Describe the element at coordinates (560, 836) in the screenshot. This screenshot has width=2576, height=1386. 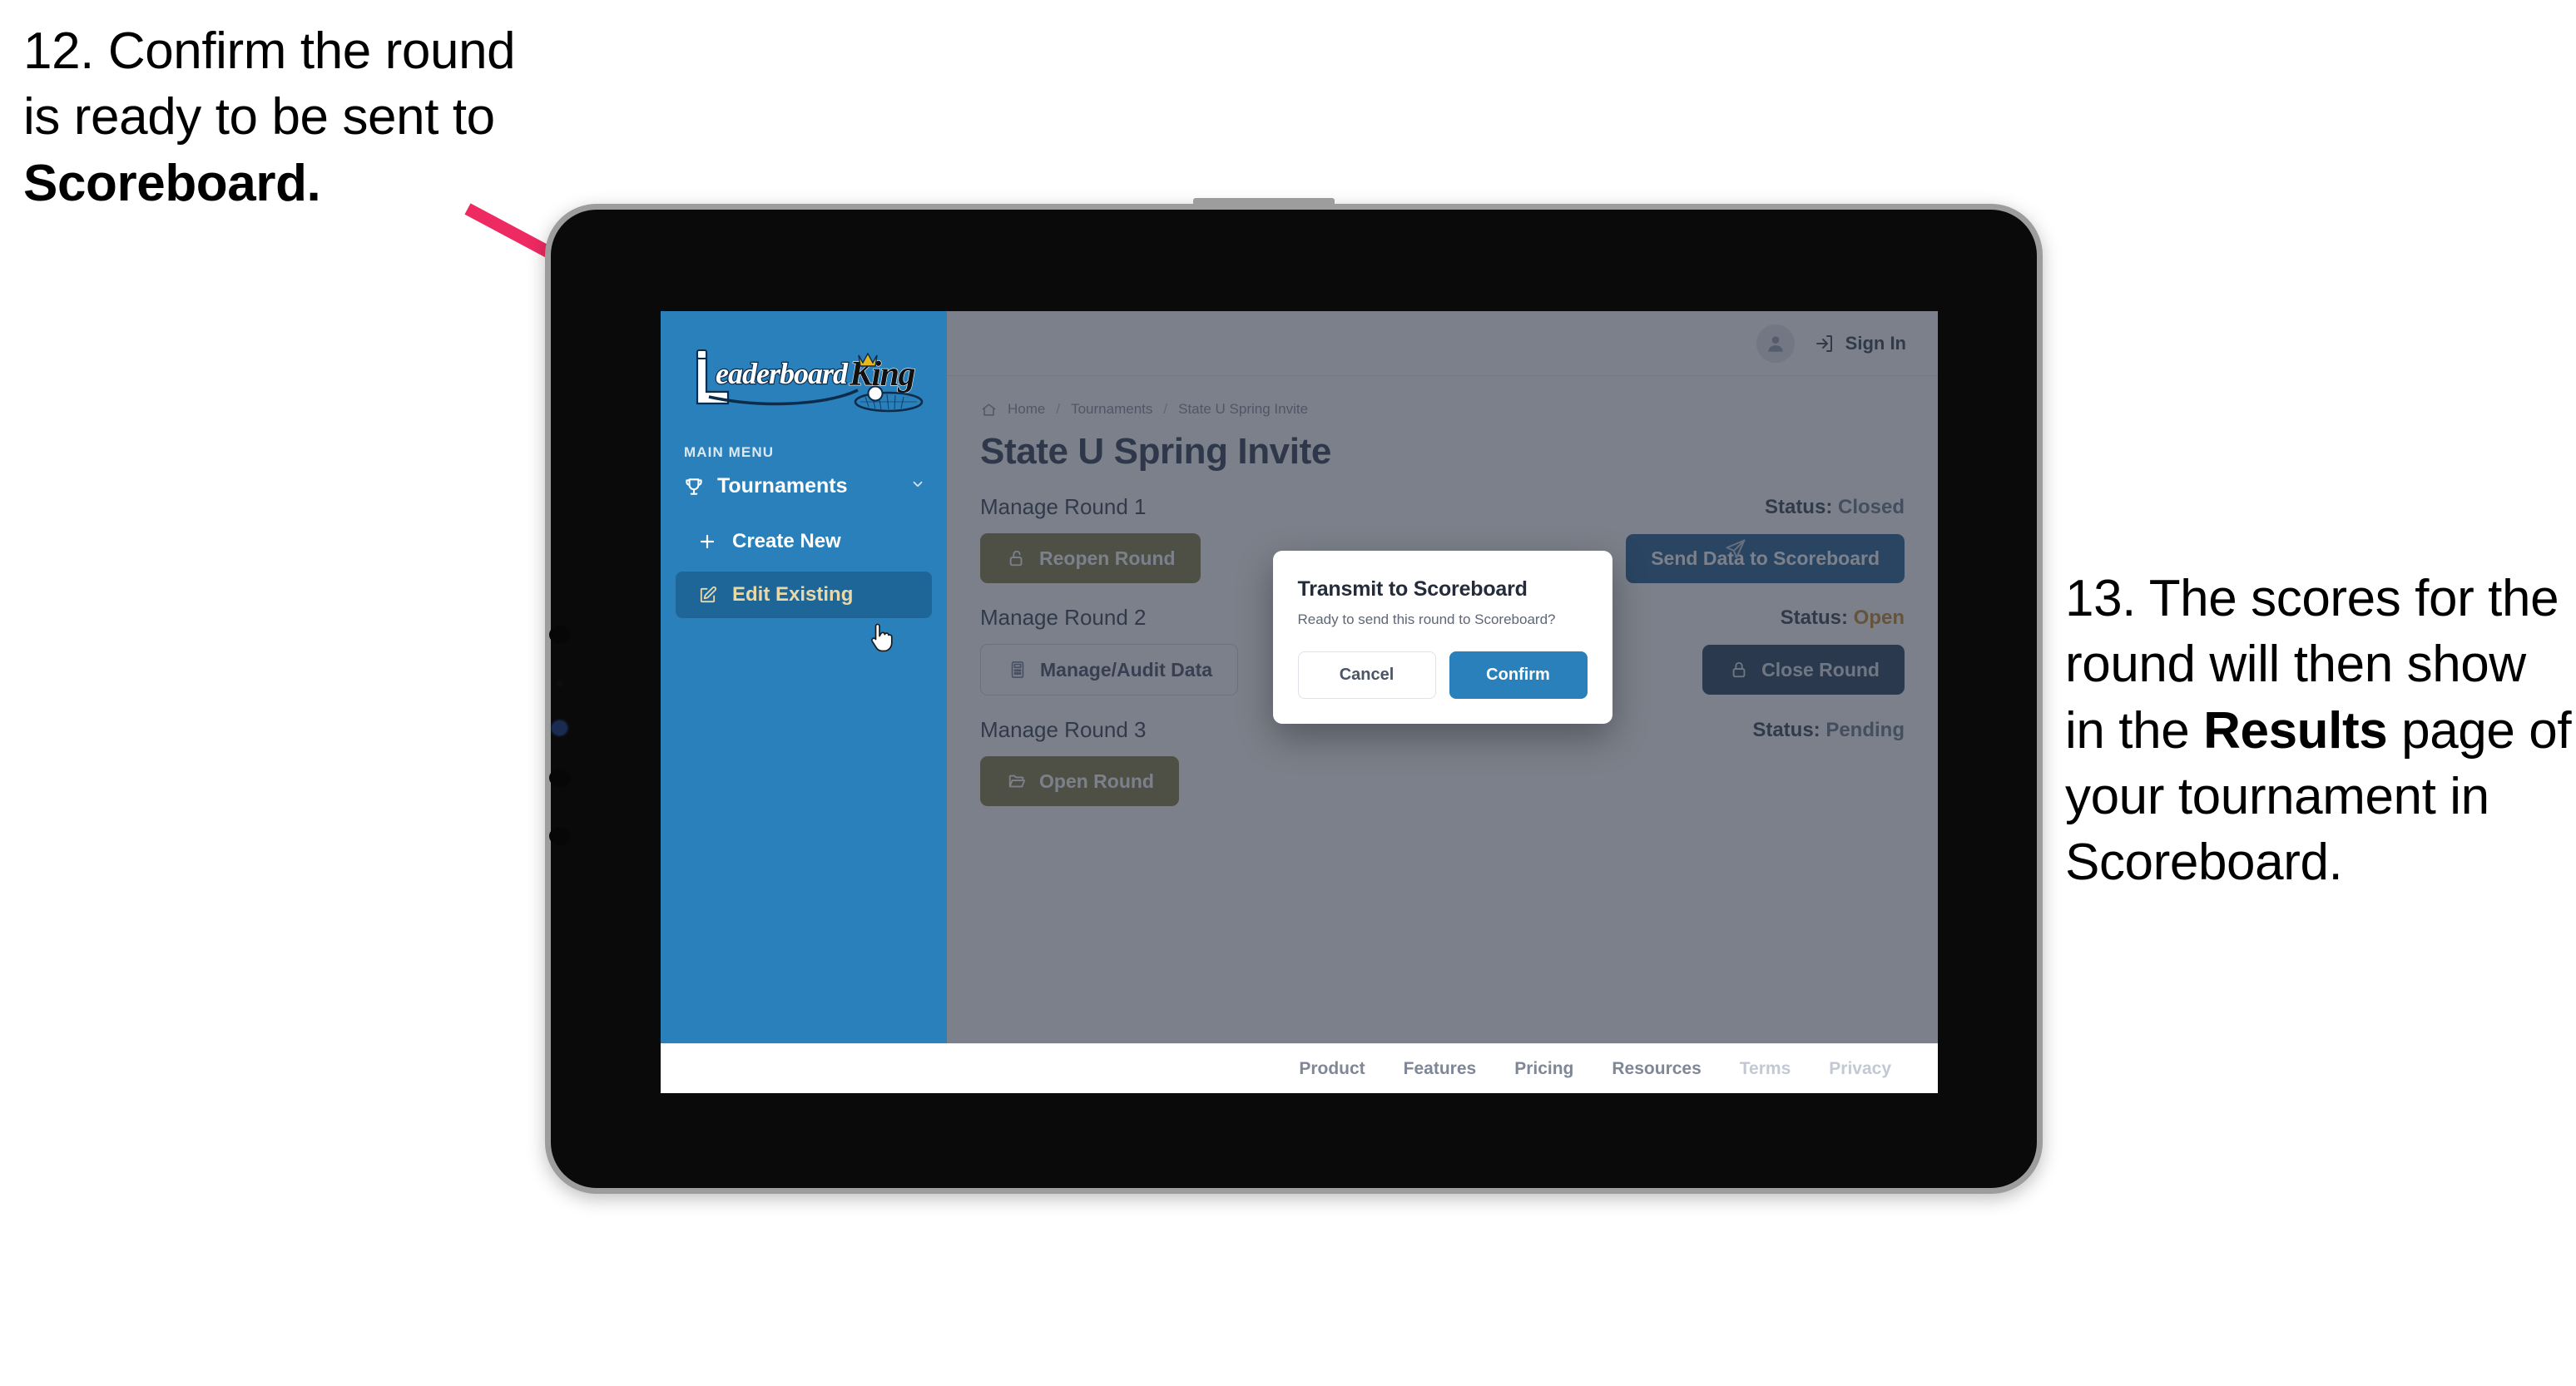
I see `tablet-button-icon` at that location.